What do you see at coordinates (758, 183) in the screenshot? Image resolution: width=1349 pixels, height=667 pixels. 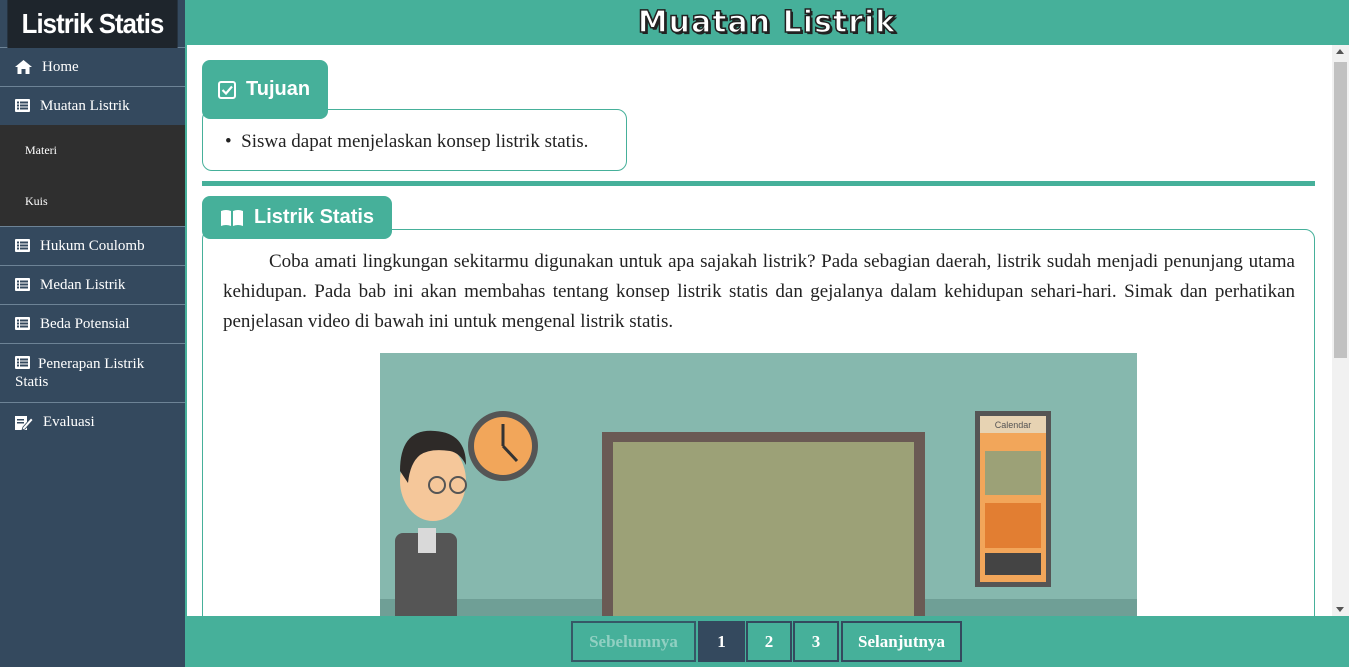 I see `divider` at bounding box center [758, 183].